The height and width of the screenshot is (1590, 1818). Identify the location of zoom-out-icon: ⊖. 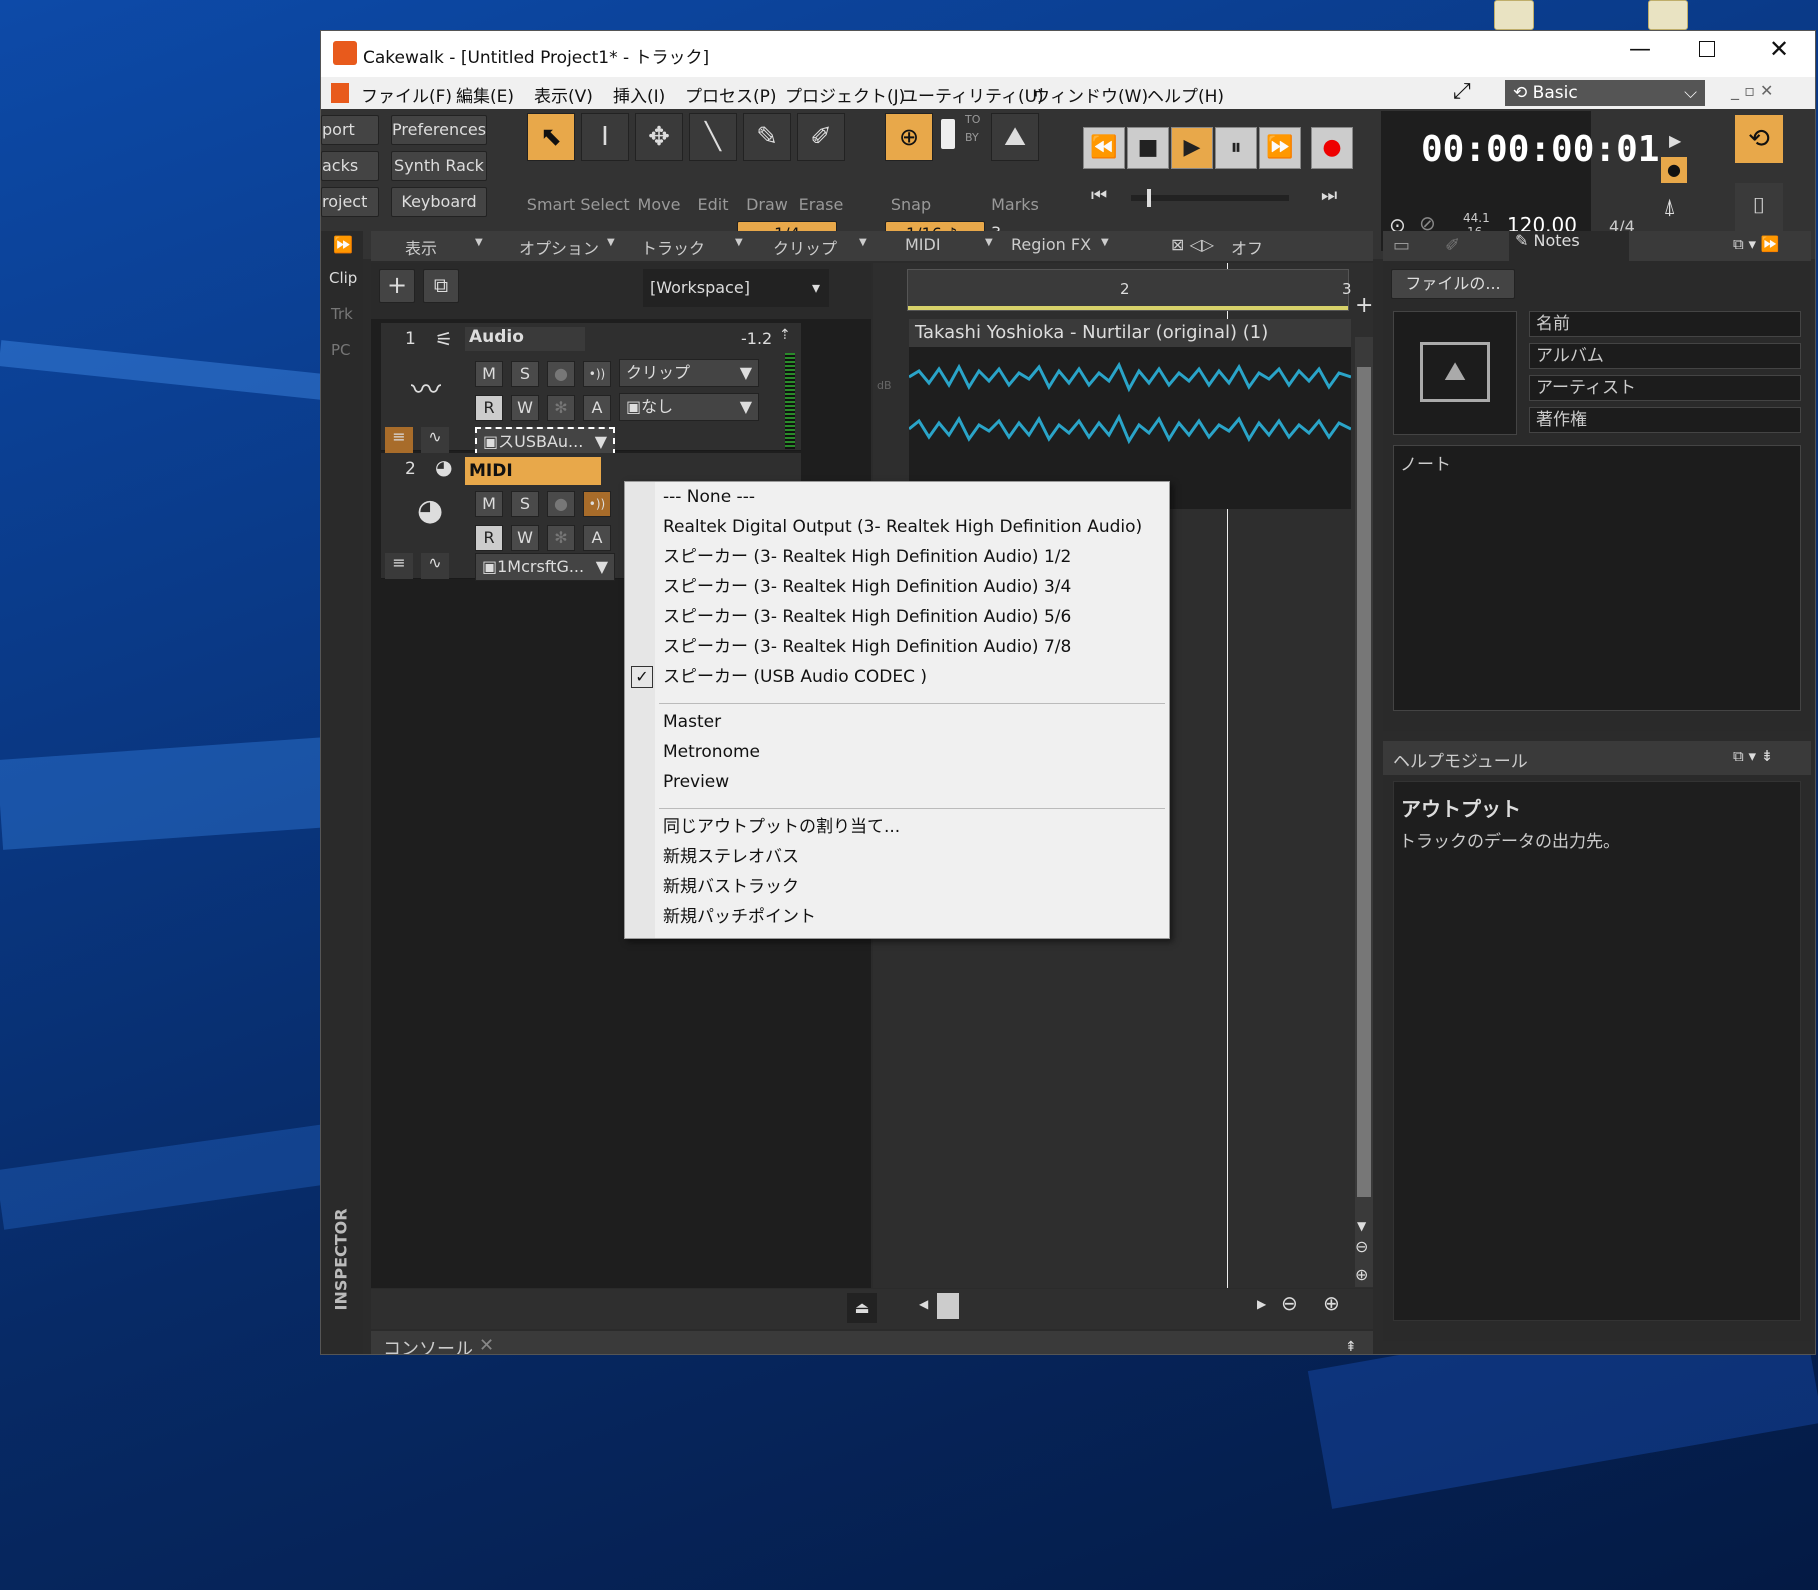
(1361, 1246).